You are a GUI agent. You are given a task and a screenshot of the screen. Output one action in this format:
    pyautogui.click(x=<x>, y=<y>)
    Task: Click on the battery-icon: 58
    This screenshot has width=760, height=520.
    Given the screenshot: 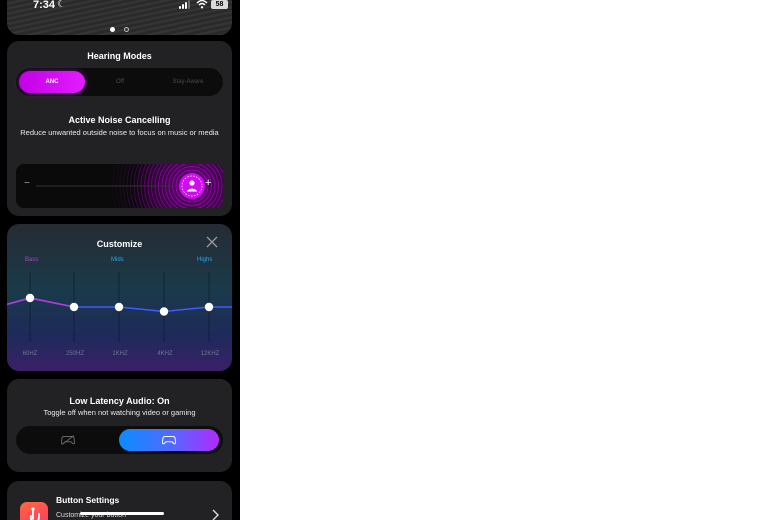 What is the action you would take?
    pyautogui.click(x=219, y=4)
    